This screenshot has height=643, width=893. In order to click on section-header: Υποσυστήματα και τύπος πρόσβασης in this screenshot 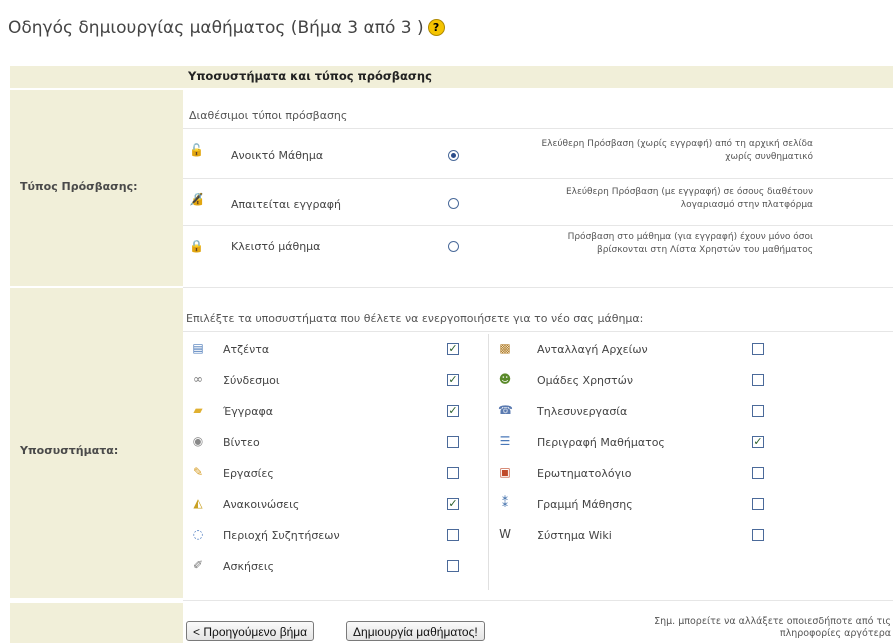, I will do `click(310, 76)`.